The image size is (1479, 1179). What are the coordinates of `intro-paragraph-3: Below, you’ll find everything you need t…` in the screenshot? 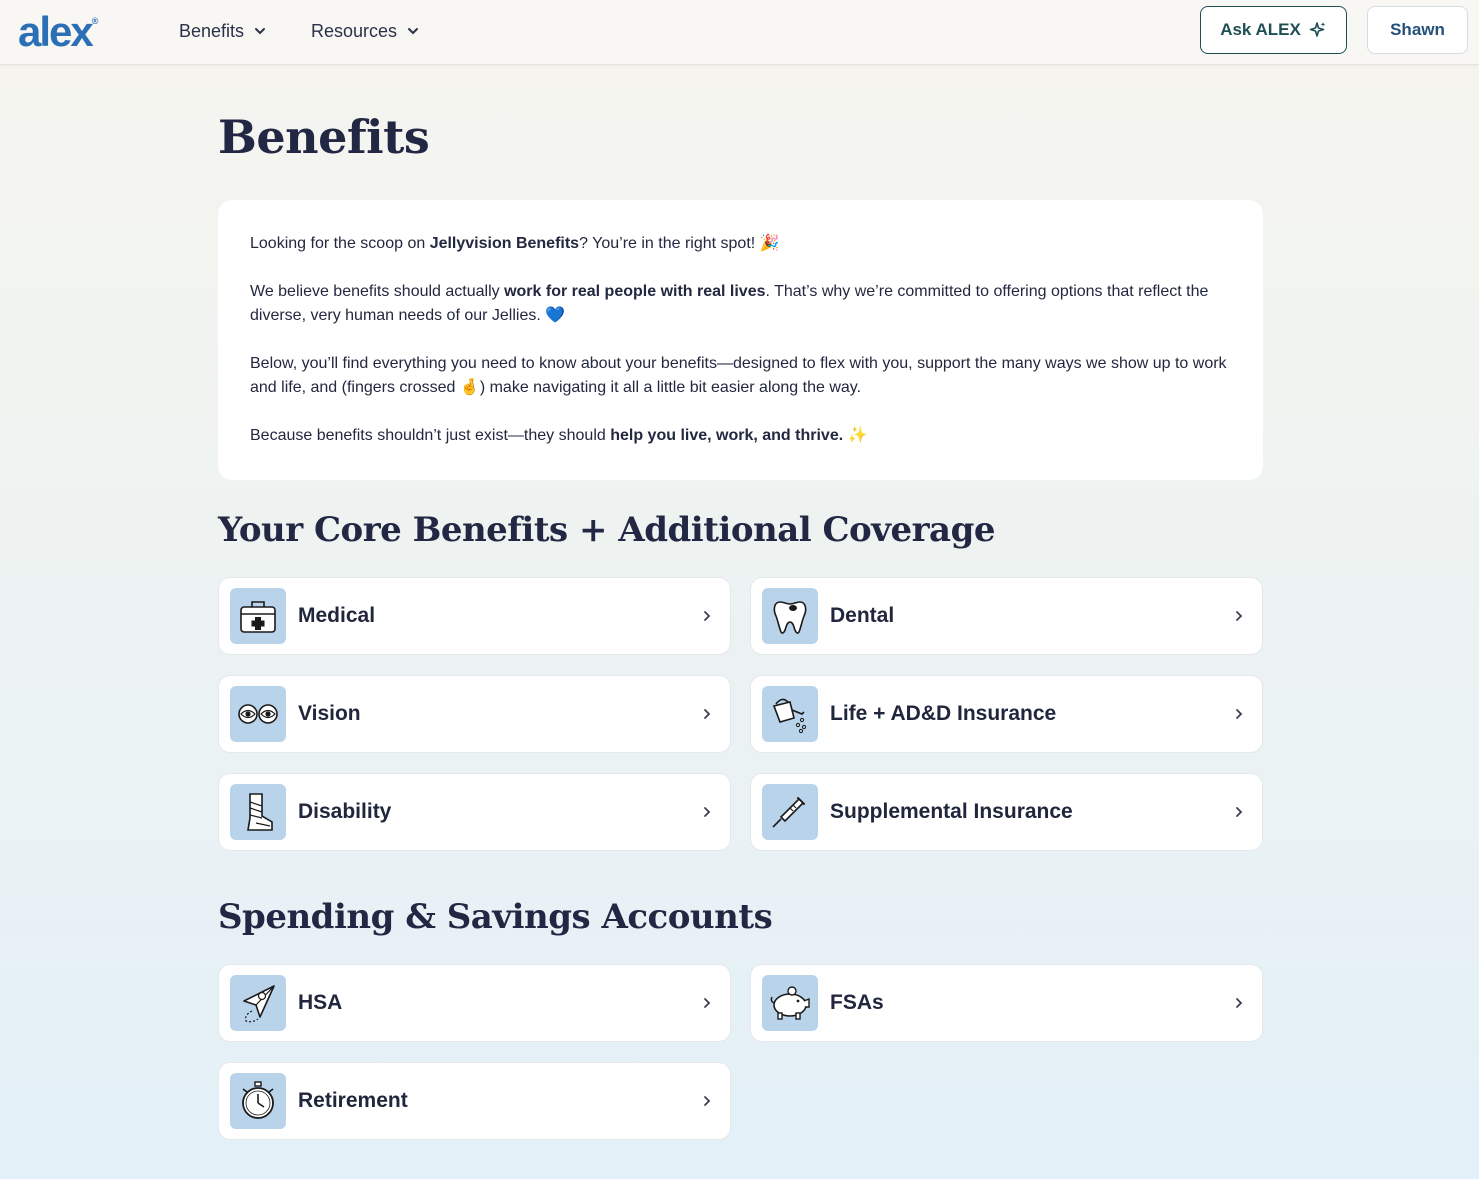 It's located at (738, 375).